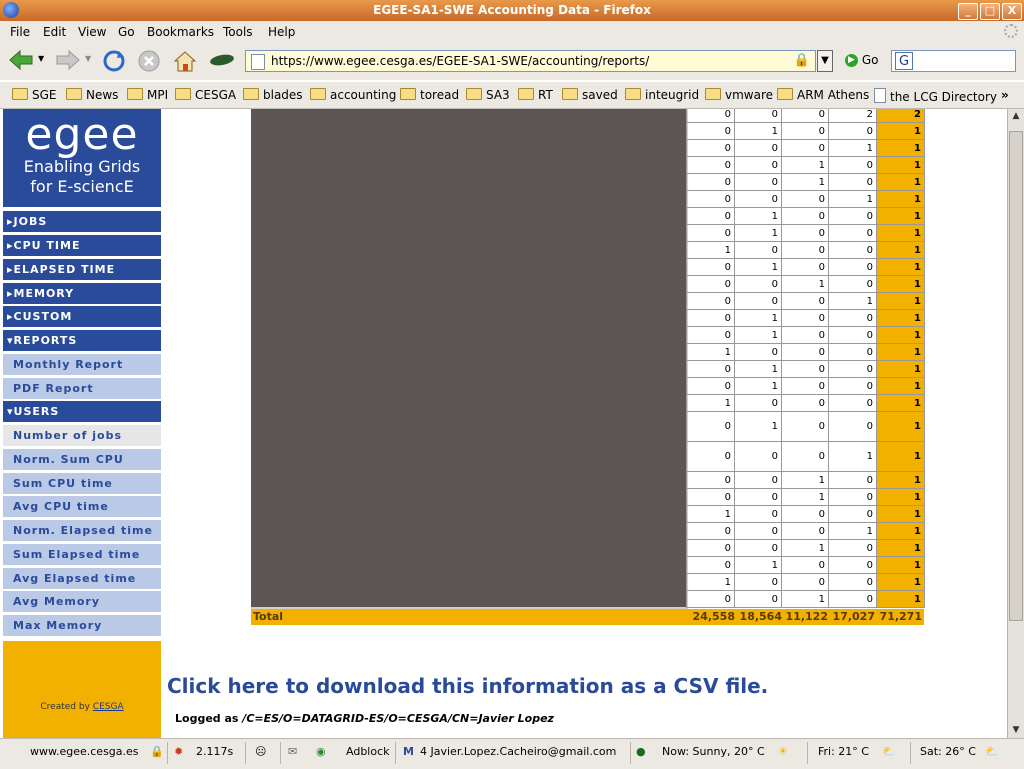  Describe the element at coordinates (82, 554) in the screenshot. I see `sidebar-item-sum-elapsed-time: Sum Elapsed time` at that location.